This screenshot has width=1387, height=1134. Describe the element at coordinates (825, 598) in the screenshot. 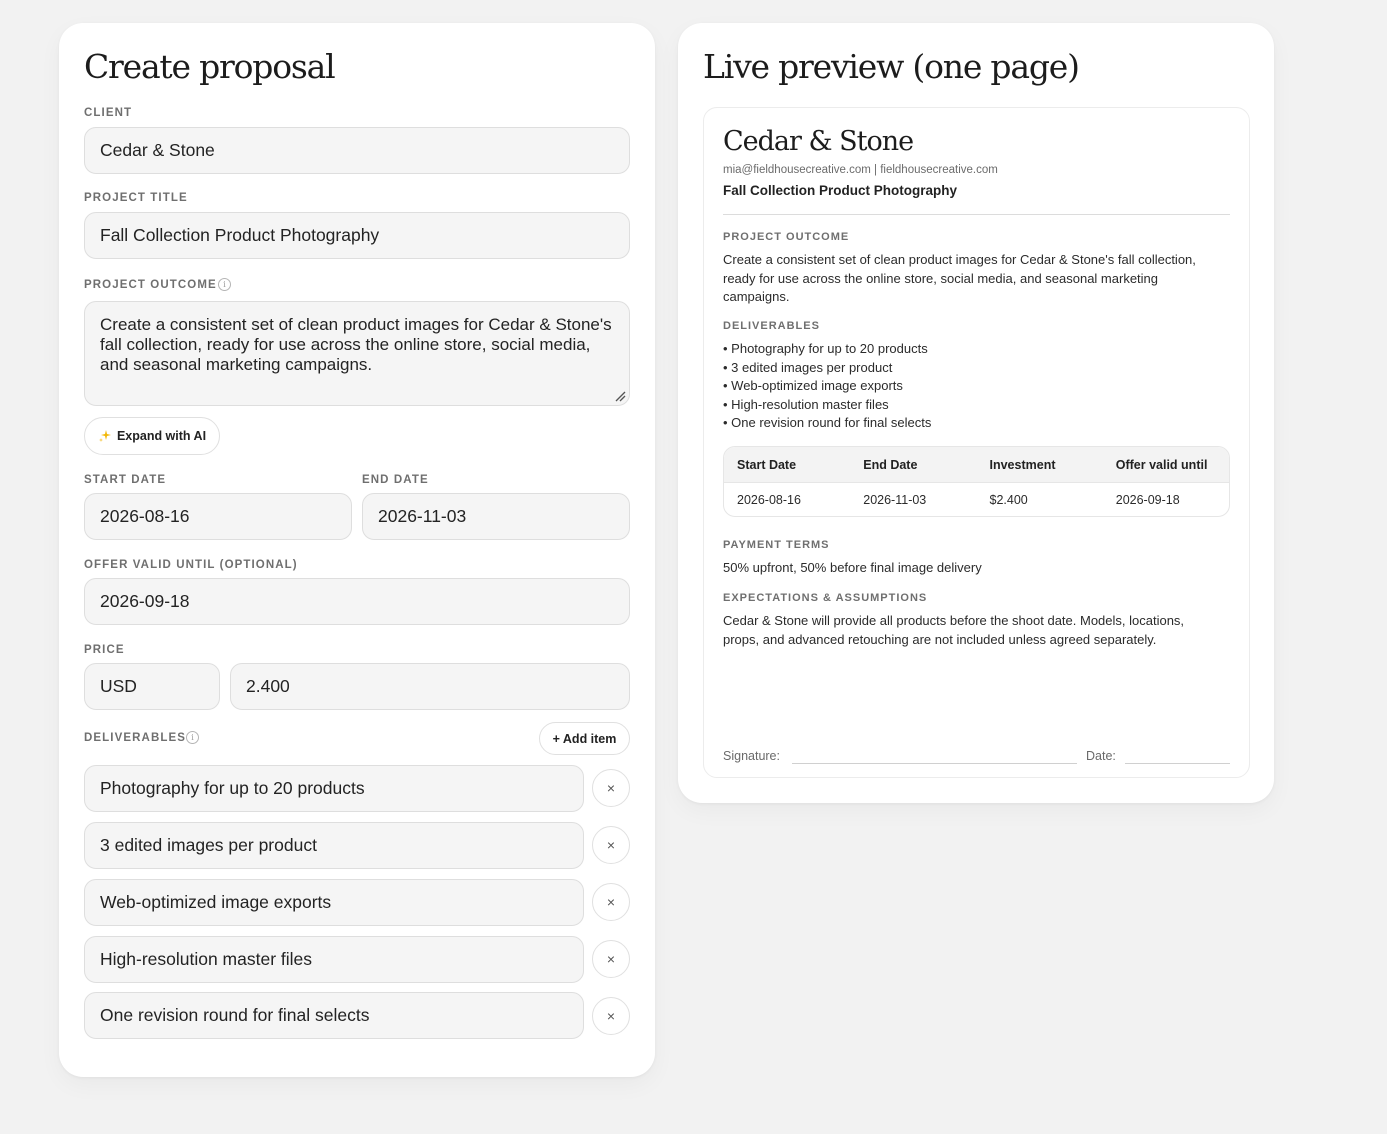

I see `doc-expectations-label: EXPECTATIONS & ASSUMPTIONS` at that location.